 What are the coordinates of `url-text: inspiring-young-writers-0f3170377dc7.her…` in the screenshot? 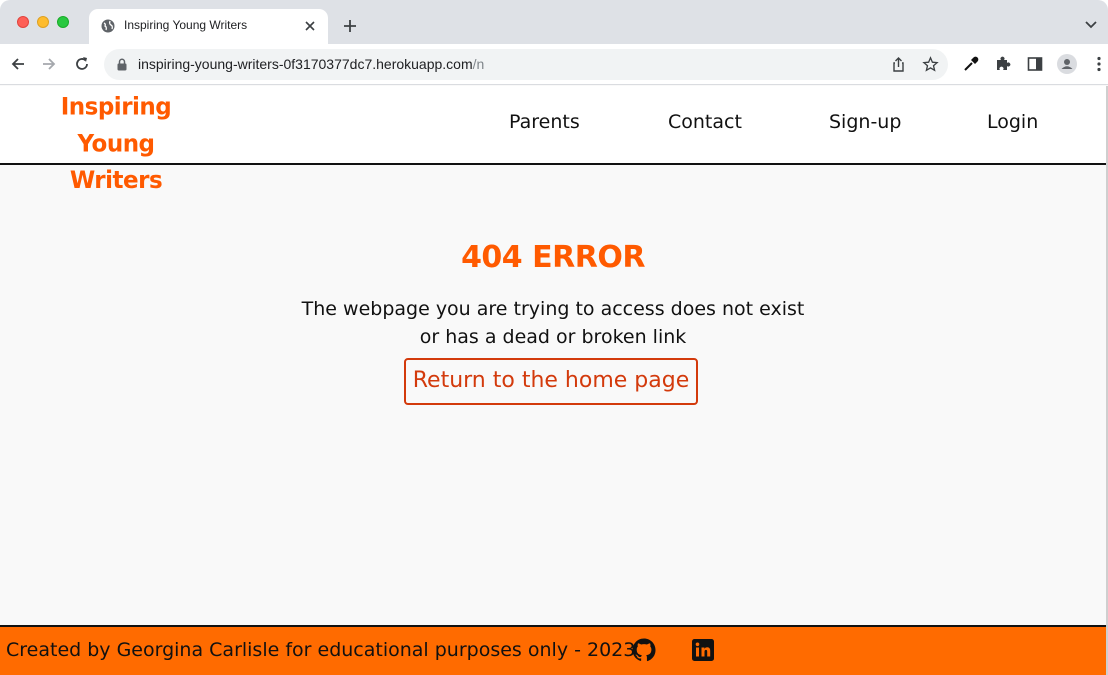 It's located at (311, 64).